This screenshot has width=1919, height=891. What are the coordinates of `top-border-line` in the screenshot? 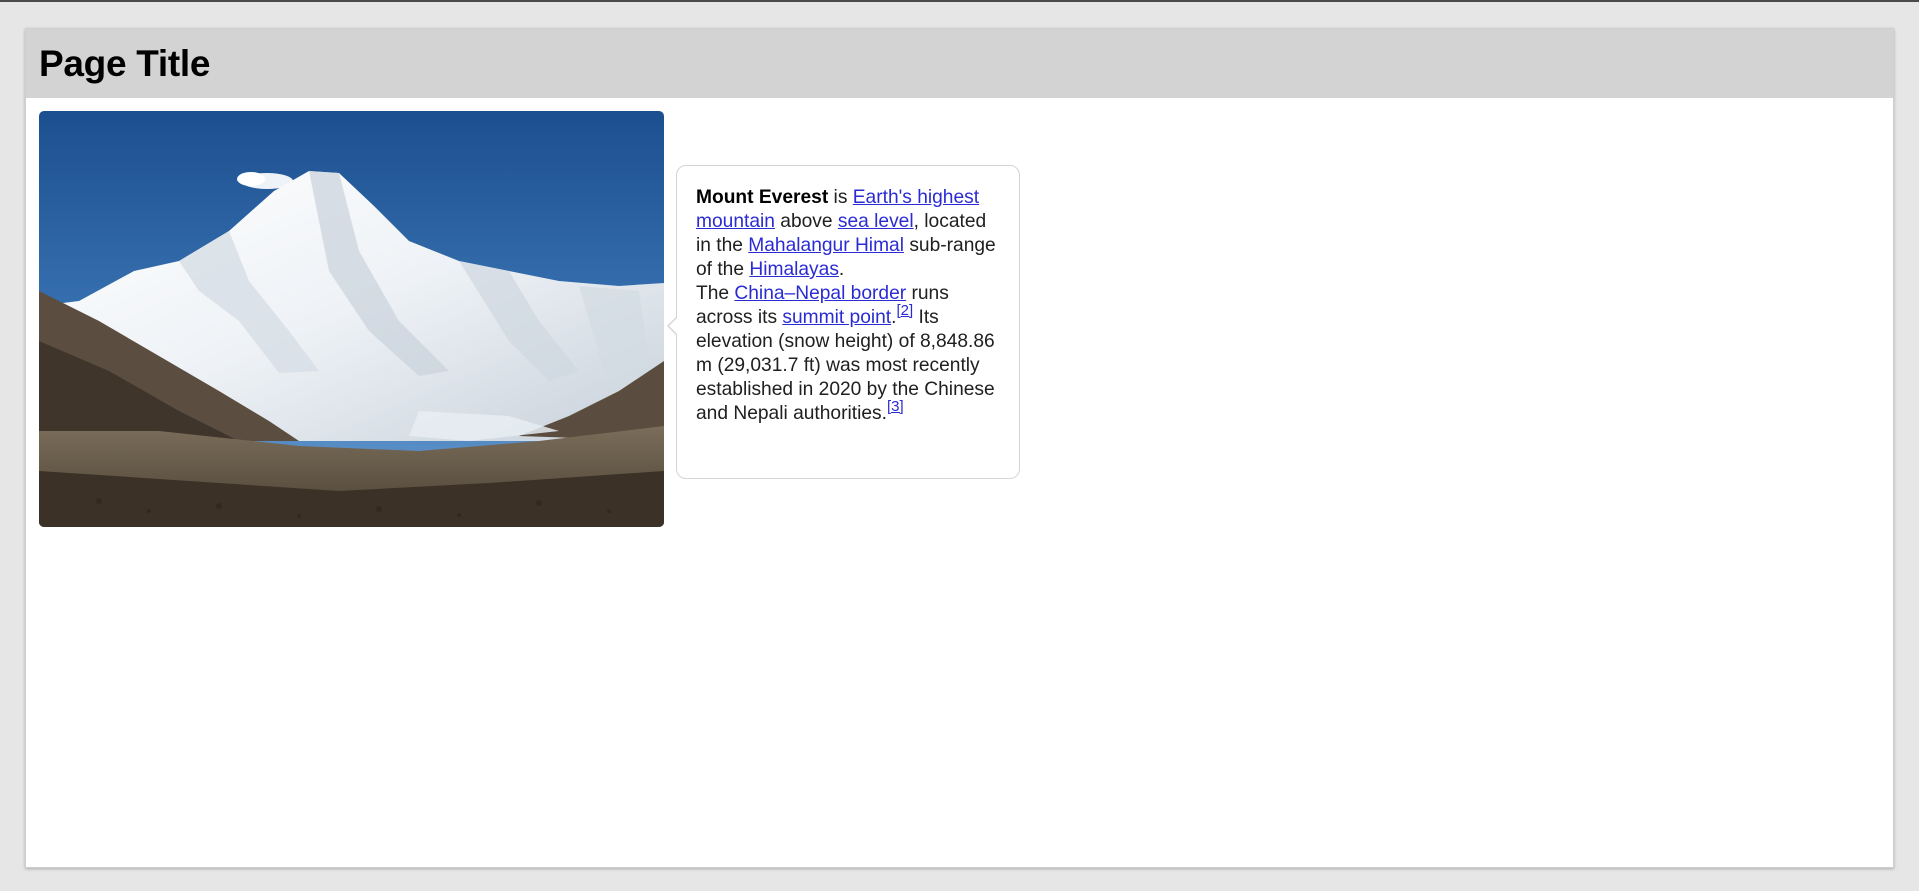 It's located at (959, 1).